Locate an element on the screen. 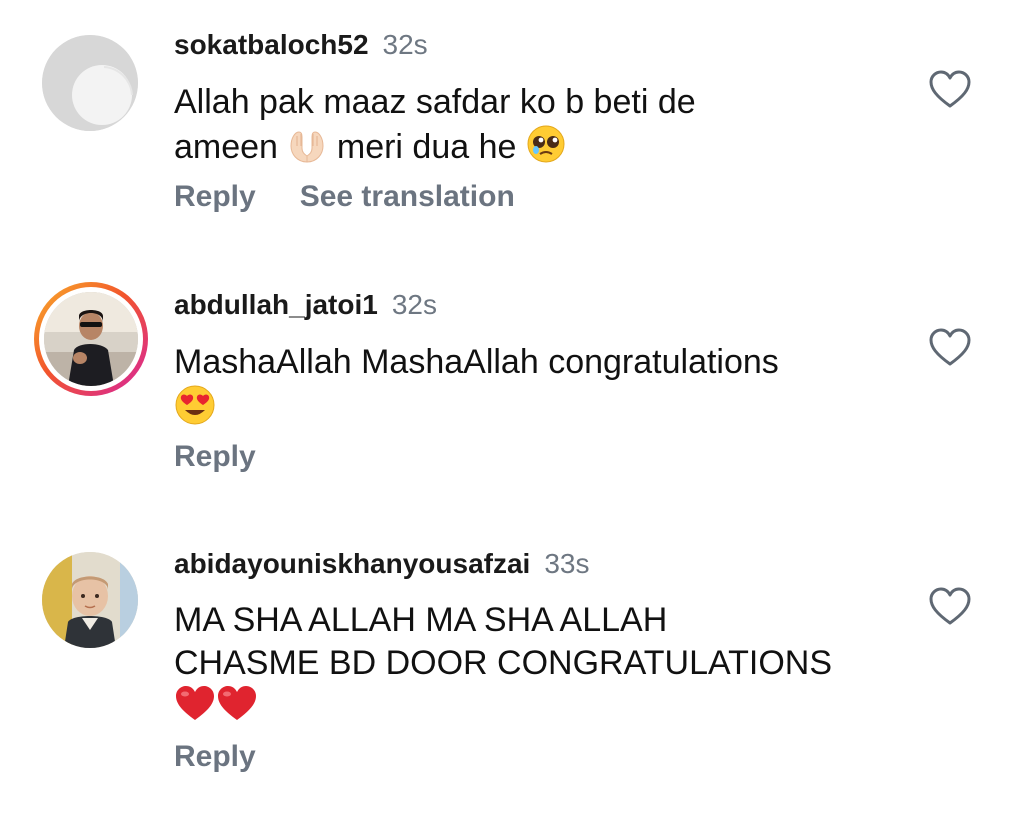 The width and height of the screenshot is (1024, 821). comment-meta: abdullah_jatoi1 32s is located at coordinates (305, 305).